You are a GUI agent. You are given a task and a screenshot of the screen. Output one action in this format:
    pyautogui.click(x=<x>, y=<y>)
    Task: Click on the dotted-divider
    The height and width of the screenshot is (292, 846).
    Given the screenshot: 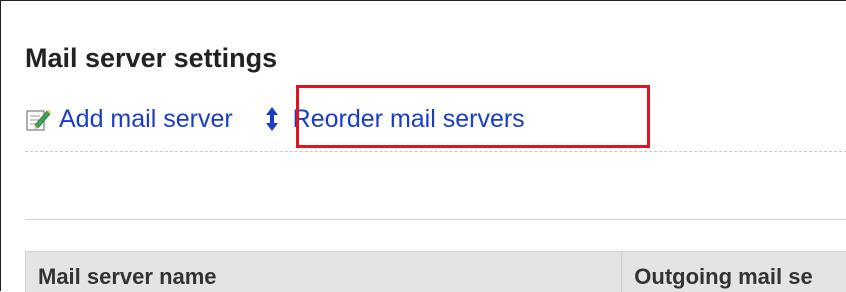 What is the action you would take?
    pyautogui.click(x=435, y=151)
    